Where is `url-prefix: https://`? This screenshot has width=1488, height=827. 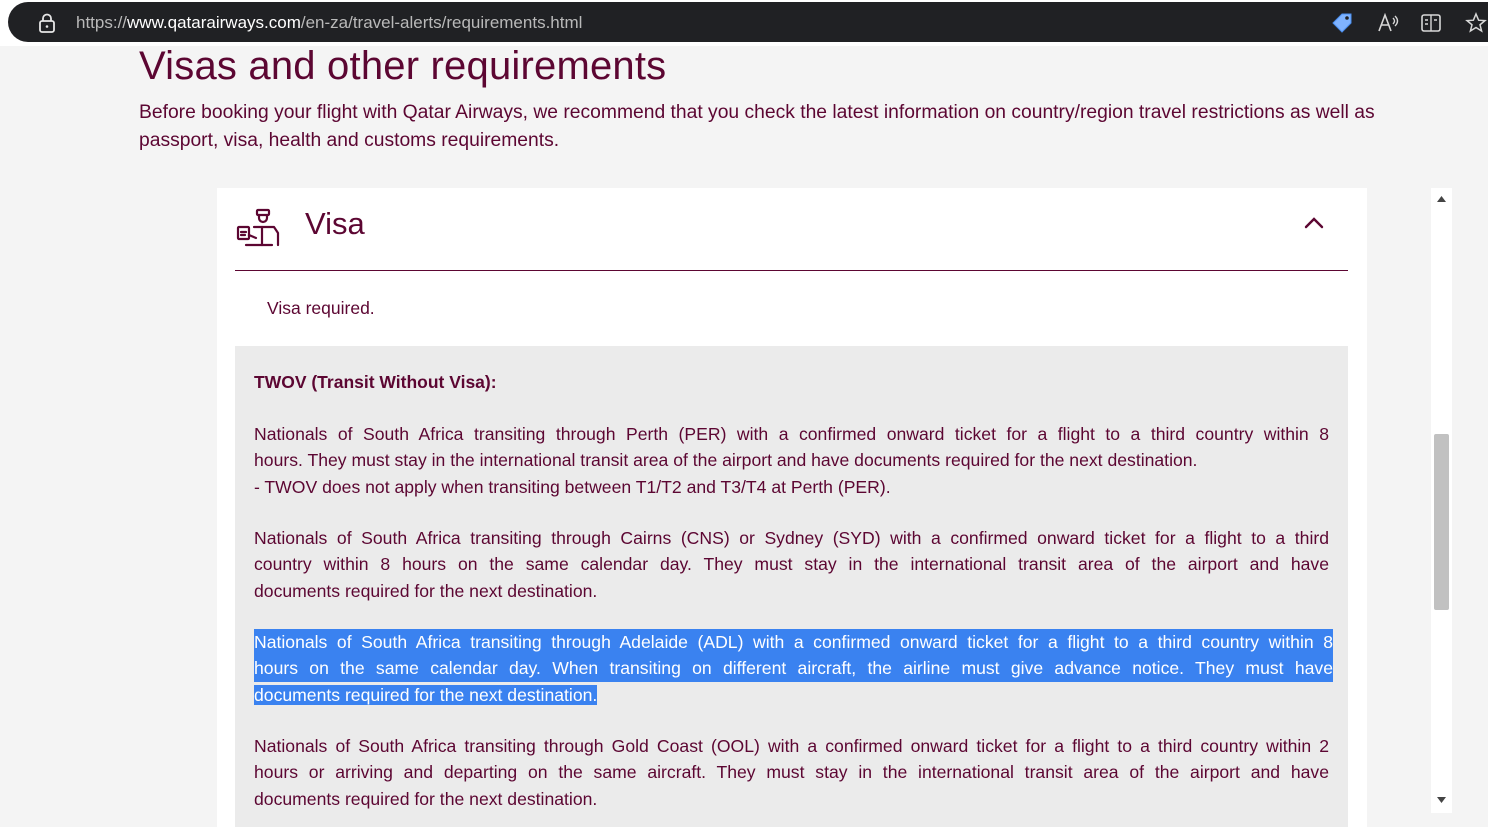
url-prefix: https:// is located at coordinates (102, 22).